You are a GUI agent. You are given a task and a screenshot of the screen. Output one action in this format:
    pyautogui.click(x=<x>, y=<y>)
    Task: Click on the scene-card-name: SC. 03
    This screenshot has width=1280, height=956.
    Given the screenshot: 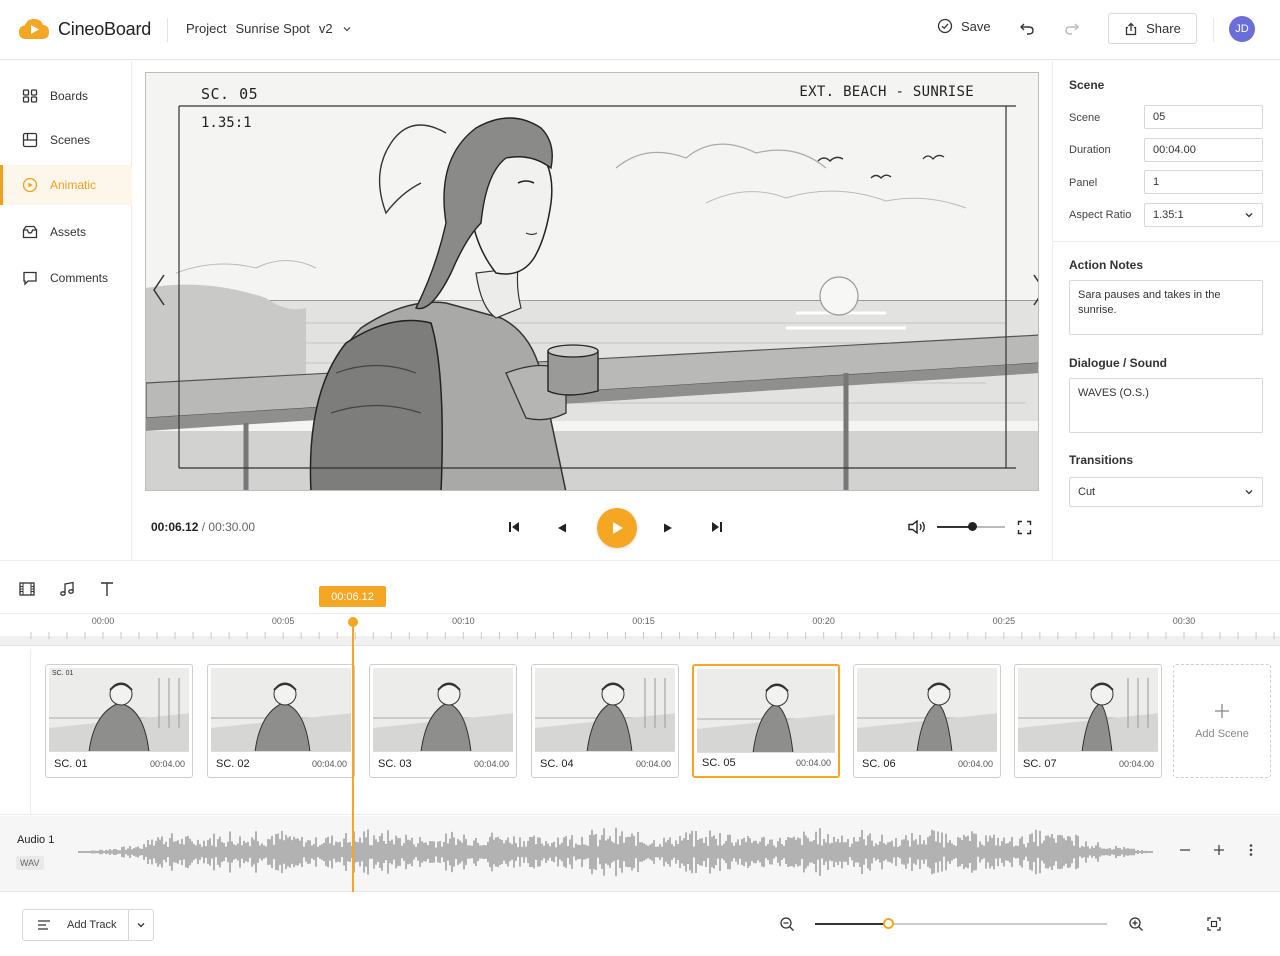 What is the action you would take?
    pyautogui.click(x=395, y=764)
    